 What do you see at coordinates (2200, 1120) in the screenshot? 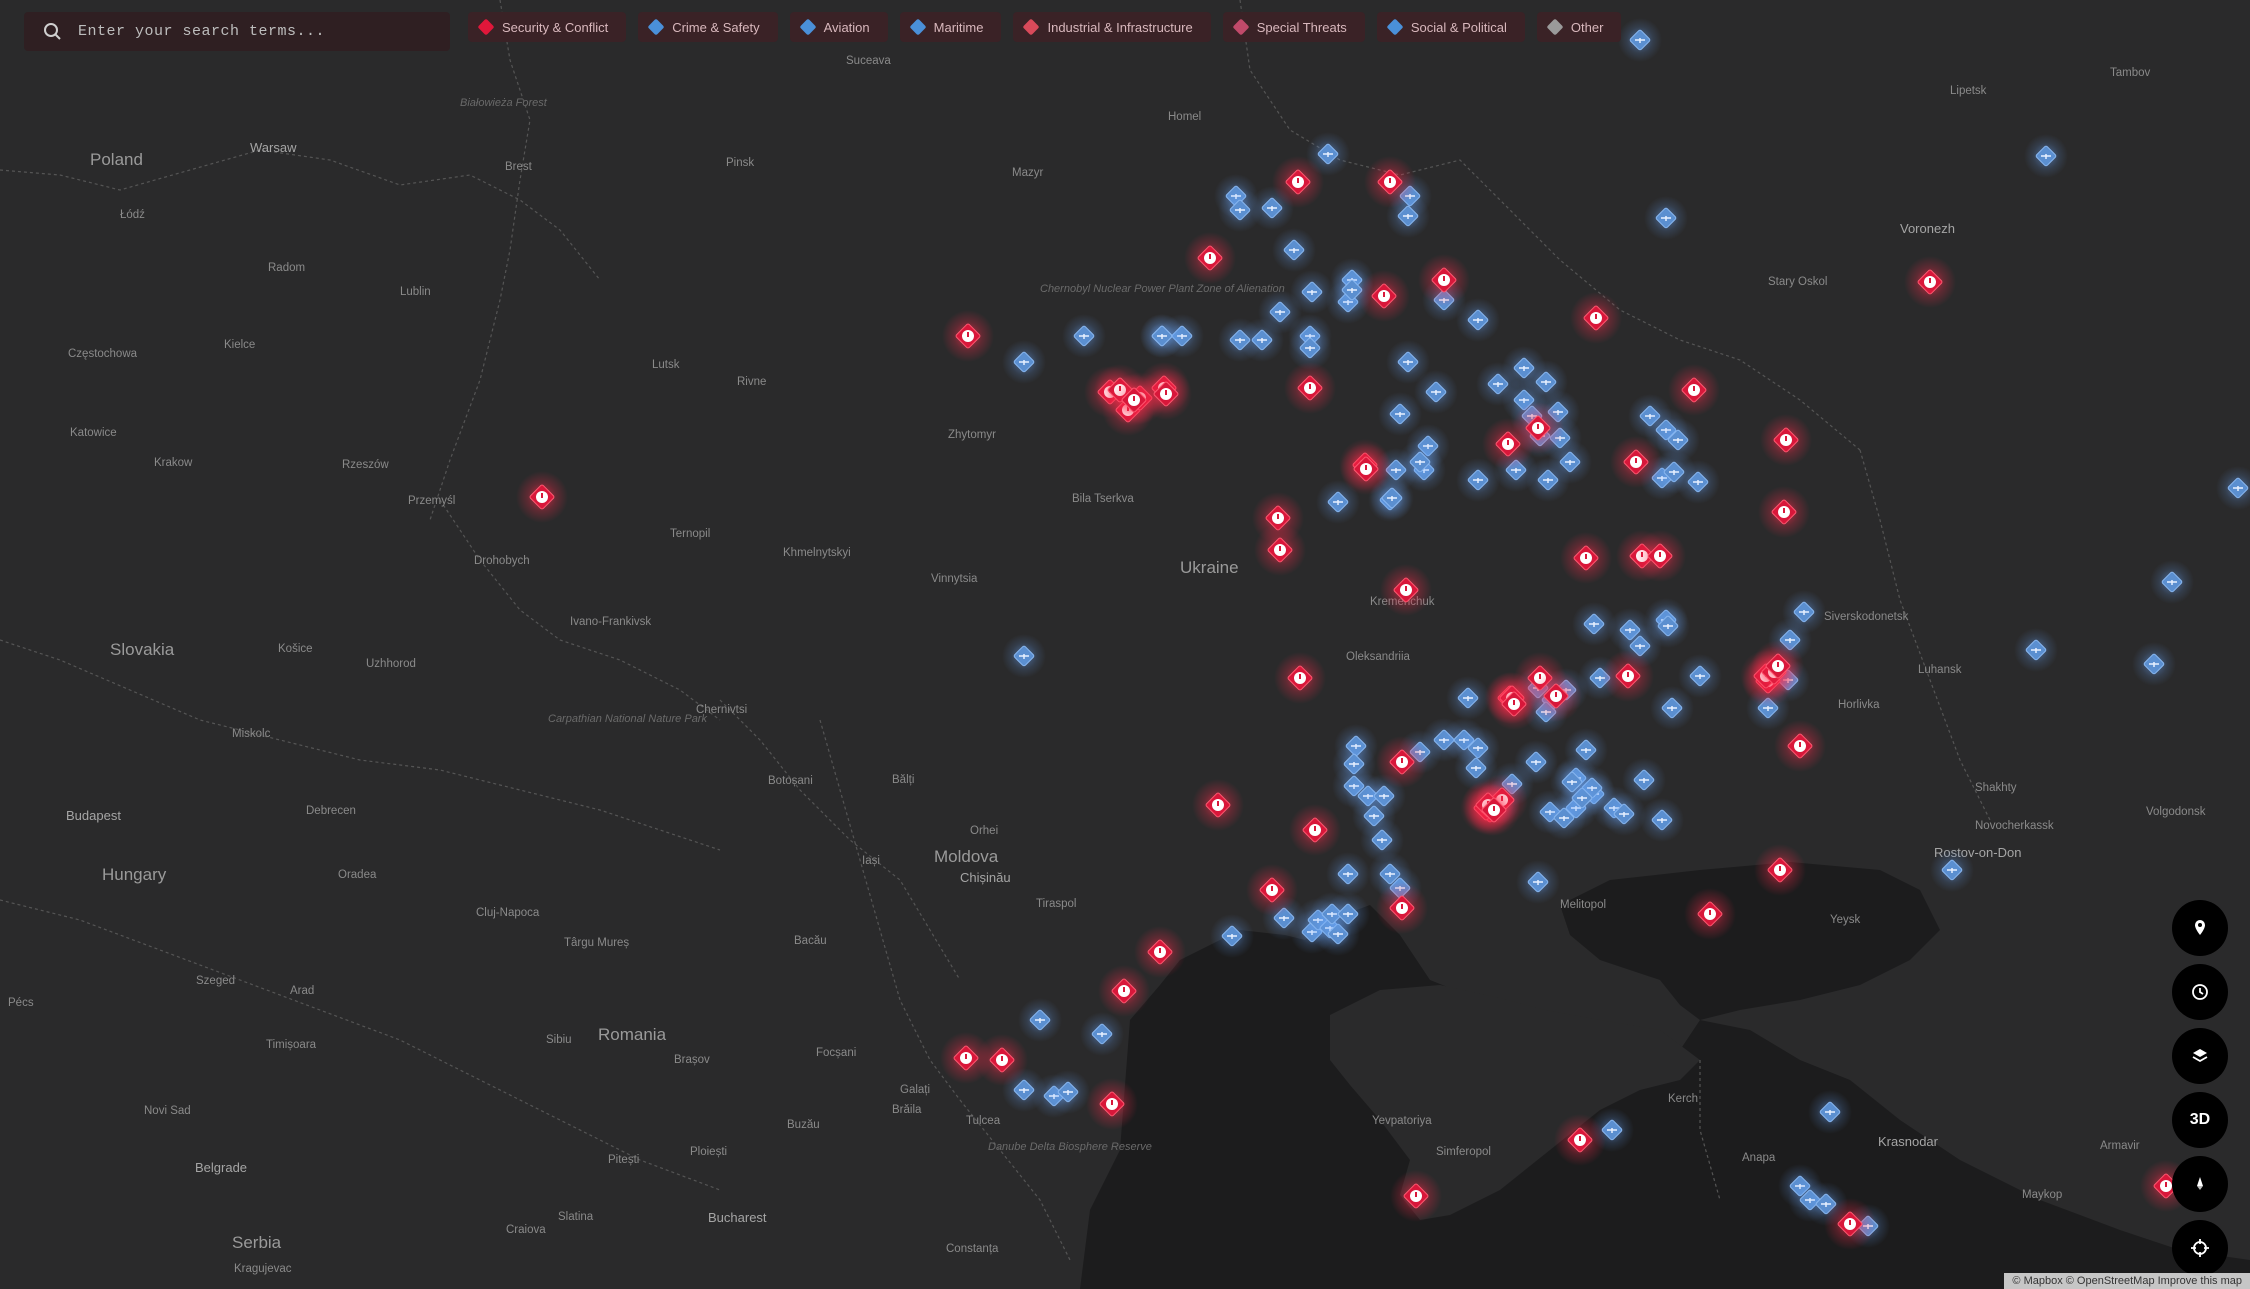
I see `3d-toggle-button: 3D` at bounding box center [2200, 1120].